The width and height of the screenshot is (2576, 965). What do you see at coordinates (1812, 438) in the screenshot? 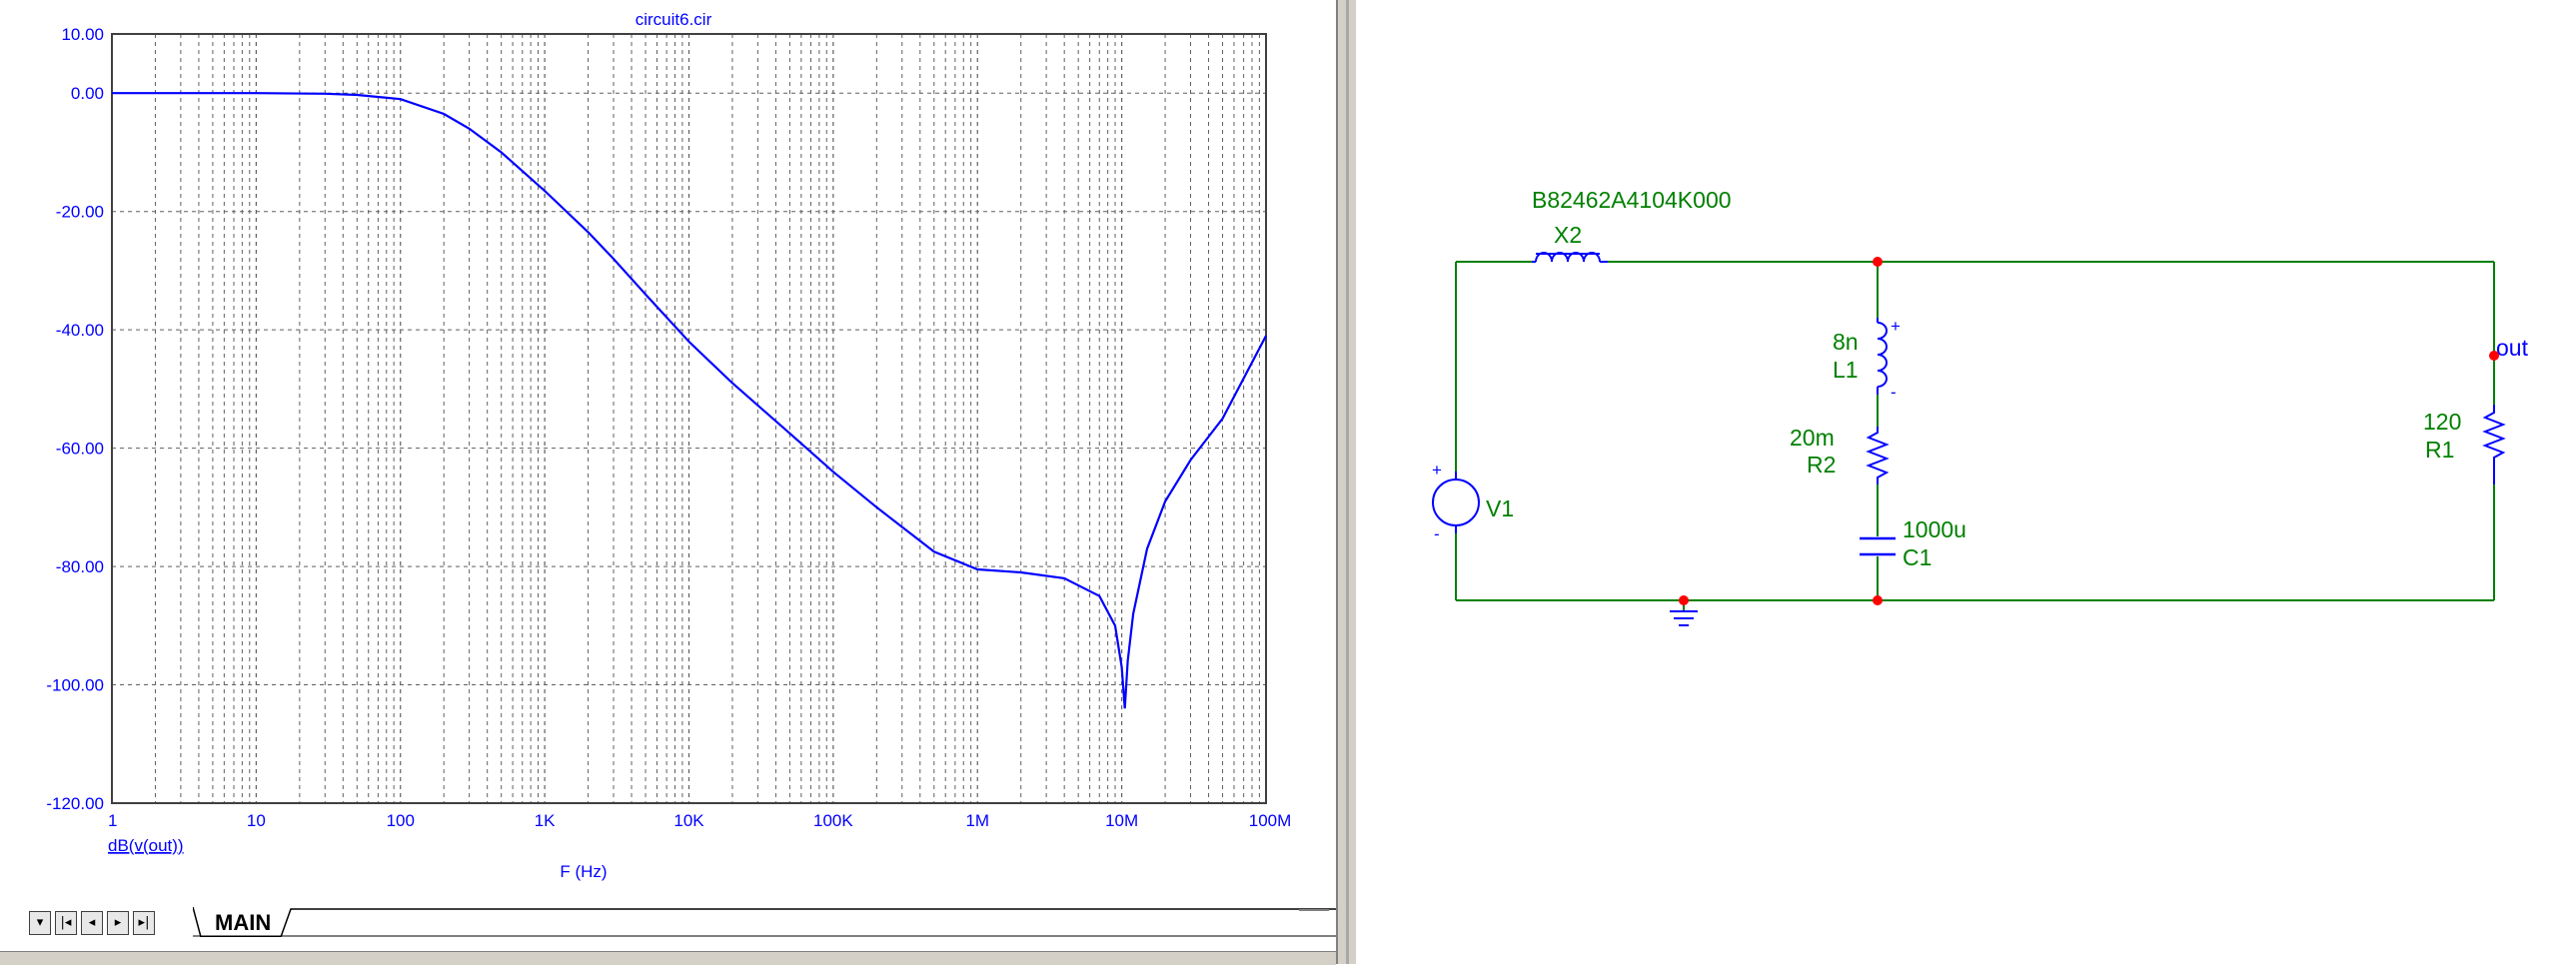
I see `r2-value-label: 20m` at bounding box center [1812, 438].